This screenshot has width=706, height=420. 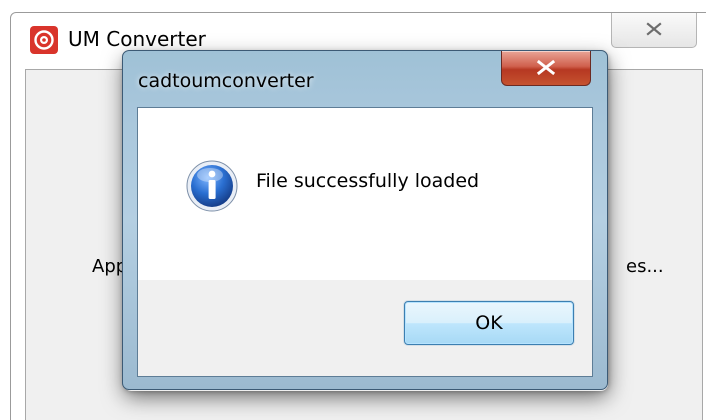 I want to click on app-logo-icon, so click(x=44, y=40).